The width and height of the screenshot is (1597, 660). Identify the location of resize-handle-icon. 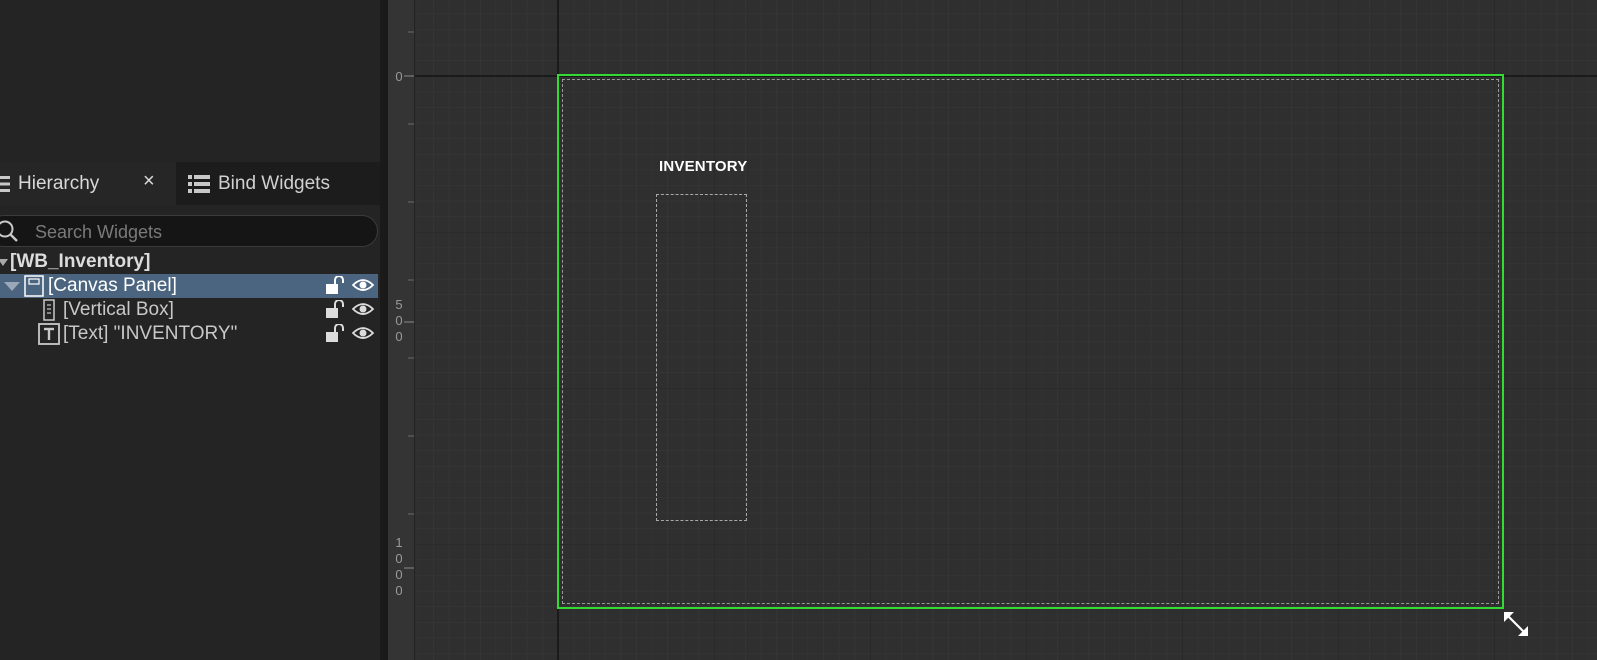
(1517, 625).